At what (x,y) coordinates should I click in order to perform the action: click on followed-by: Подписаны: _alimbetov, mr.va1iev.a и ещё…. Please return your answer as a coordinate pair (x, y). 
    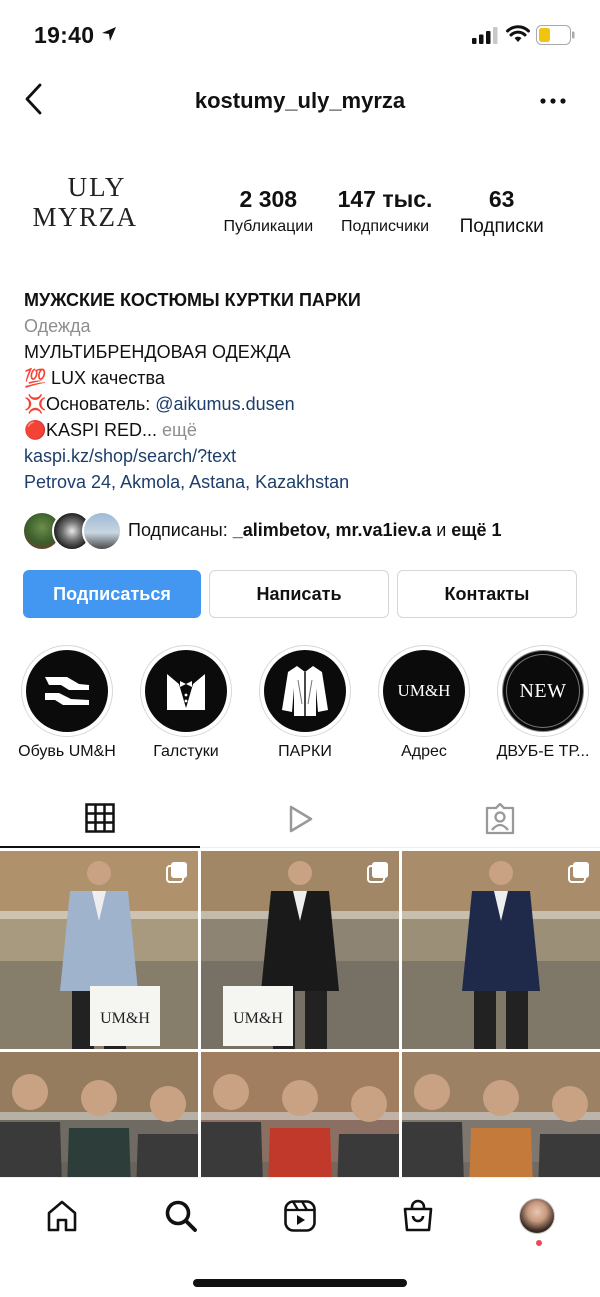
    Looking at the image, I should click on (302, 532).